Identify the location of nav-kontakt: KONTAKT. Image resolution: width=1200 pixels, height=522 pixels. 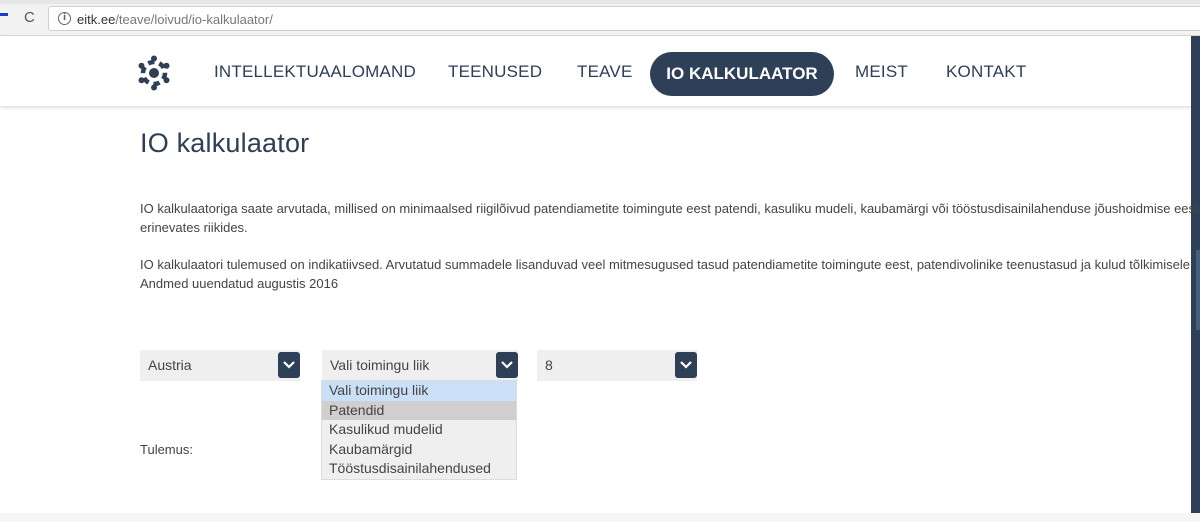
(986, 72).